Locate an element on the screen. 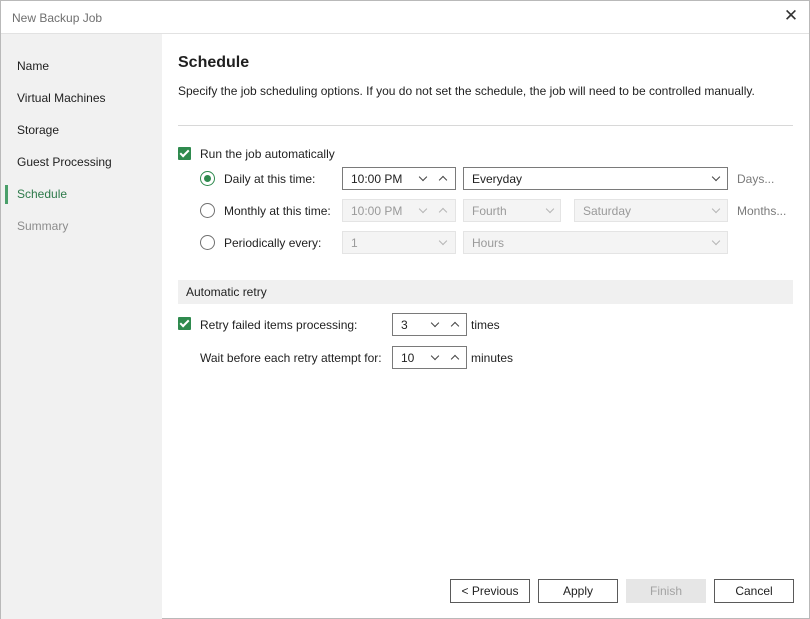 This screenshot has width=810, height=619. sidebar-item-storage: Storage is located at coordinates (81, 130).